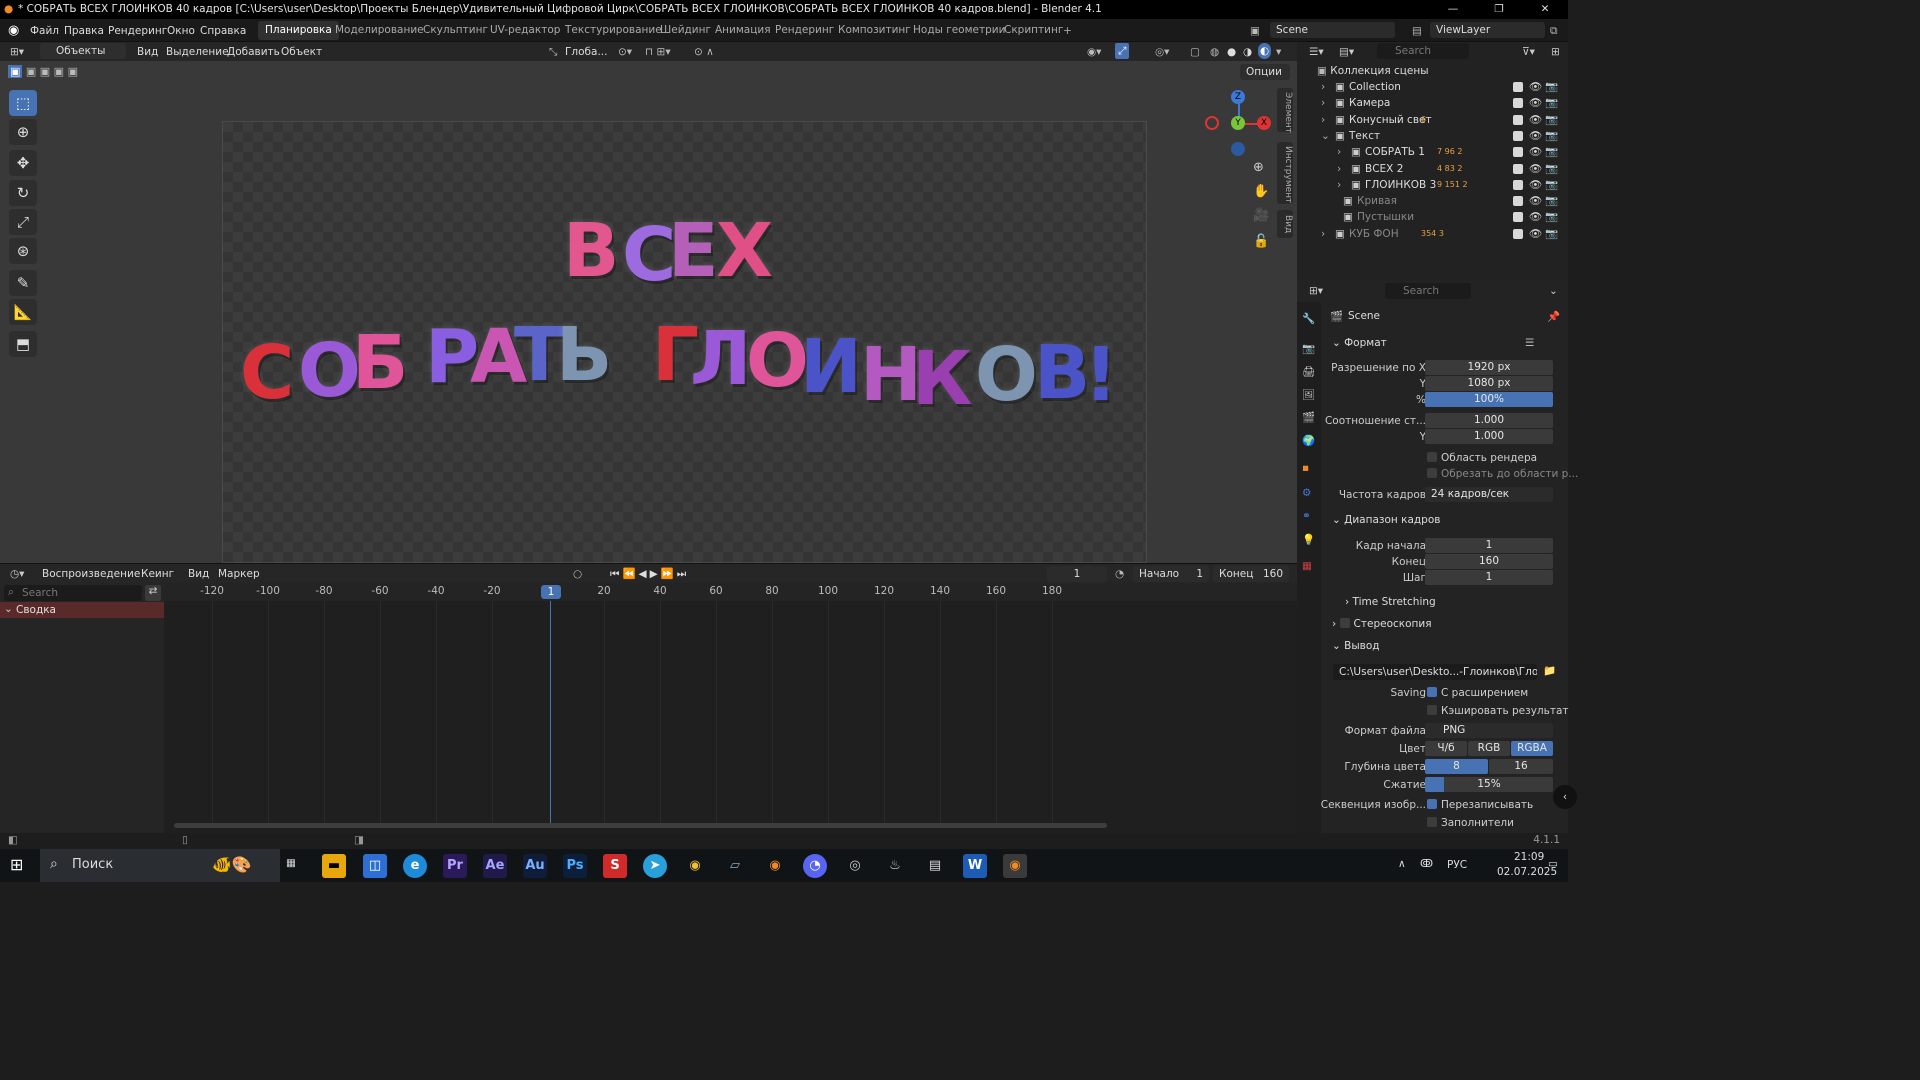  Describe the element at coordinates (197, 52) in the screenshot. I see `menu-select: Выделение` at that location.